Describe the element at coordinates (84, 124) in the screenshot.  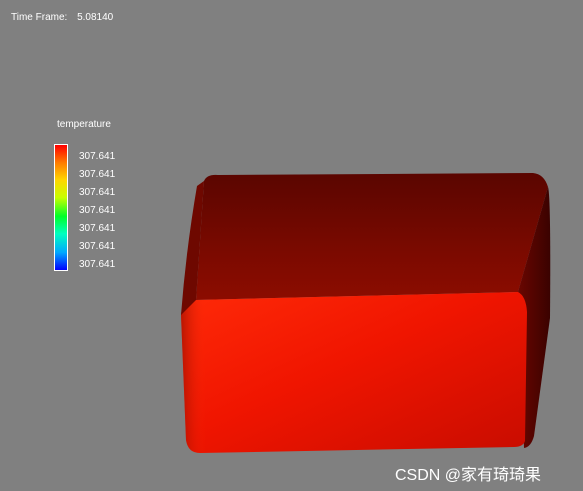
I see `legend-title: temperature` at that location.